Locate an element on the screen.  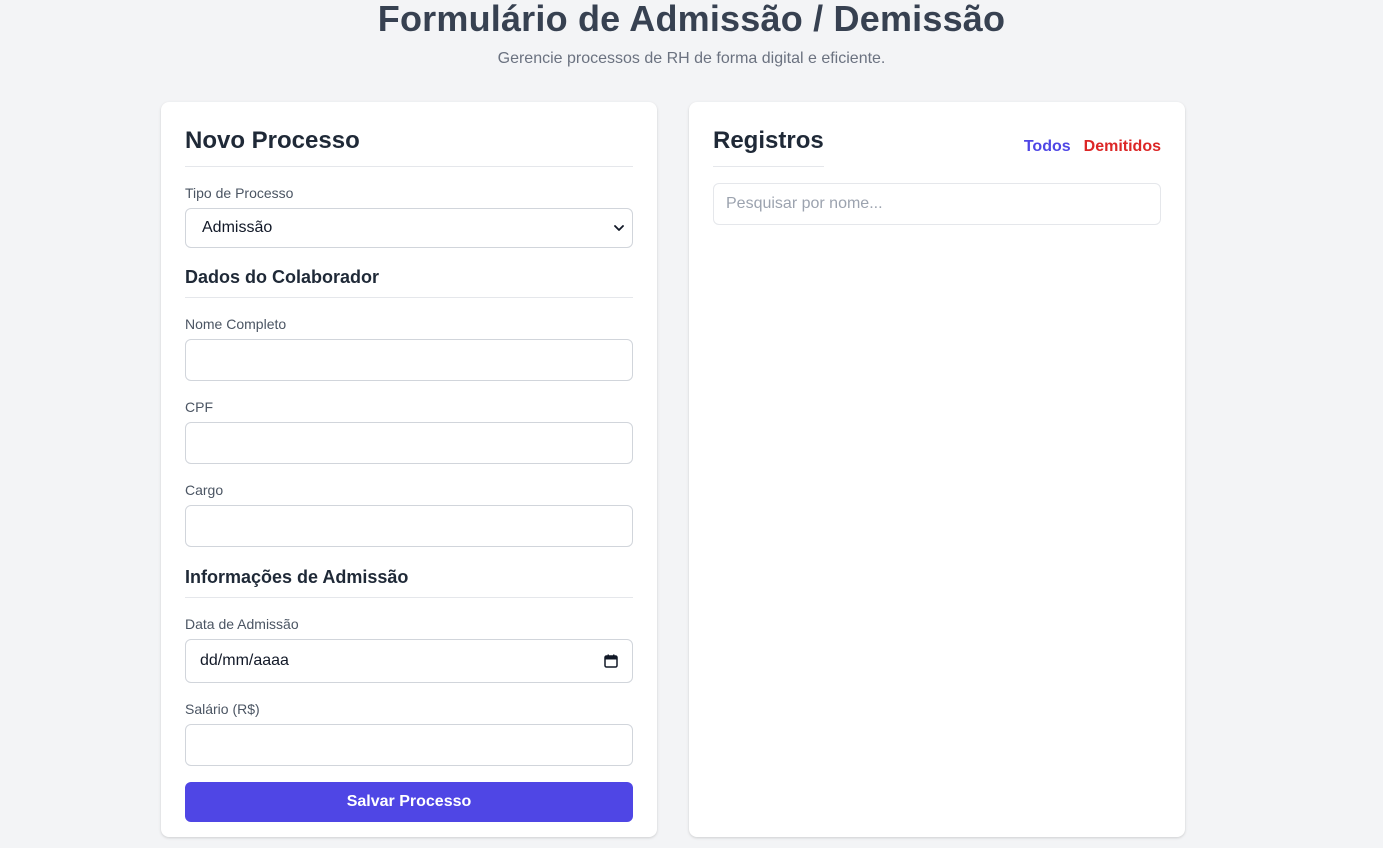
admission-date-input: dd/mm/aaaa is located at coordinates (409, 661).